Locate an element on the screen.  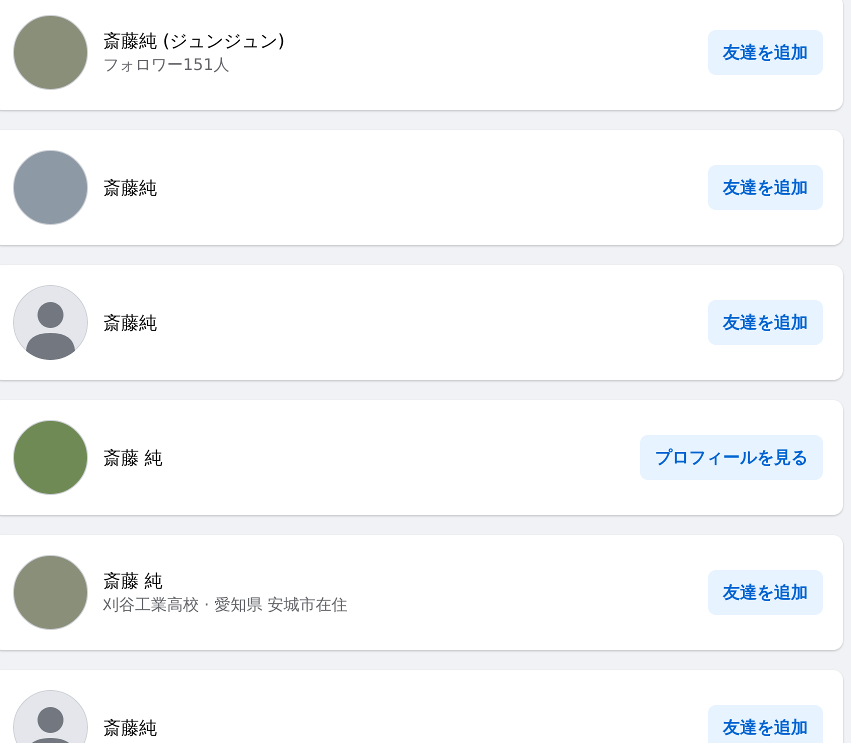
person-name: 斎藤純 (ジュンジュン) is located at coordinates (405, 41).